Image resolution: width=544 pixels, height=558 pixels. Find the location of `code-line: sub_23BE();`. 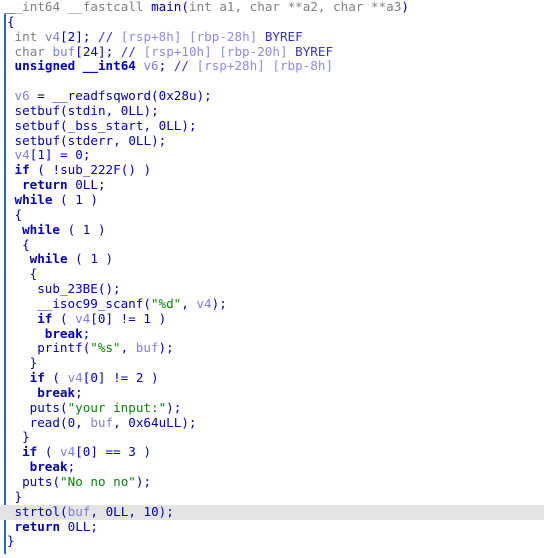

code-line: sub_23BE(); is located at coordinates (272, 289).